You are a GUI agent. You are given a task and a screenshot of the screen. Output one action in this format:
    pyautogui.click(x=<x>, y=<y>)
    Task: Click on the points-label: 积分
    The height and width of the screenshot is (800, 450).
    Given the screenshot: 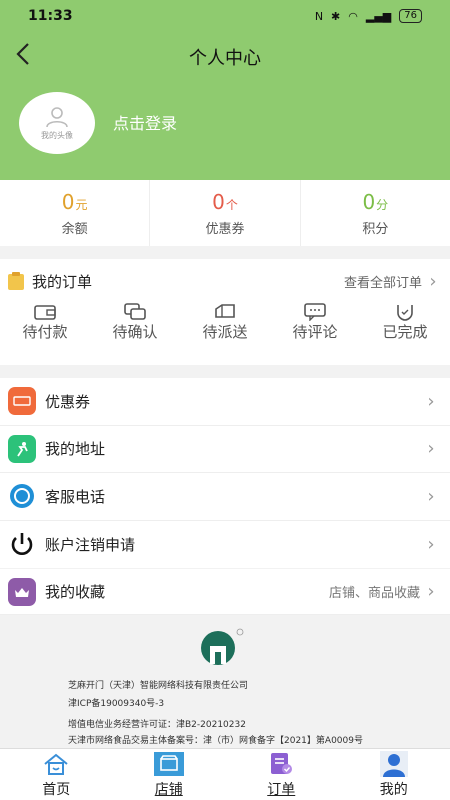 What is the action you would take?
    pyautogui.click(x=375, y=229)
    